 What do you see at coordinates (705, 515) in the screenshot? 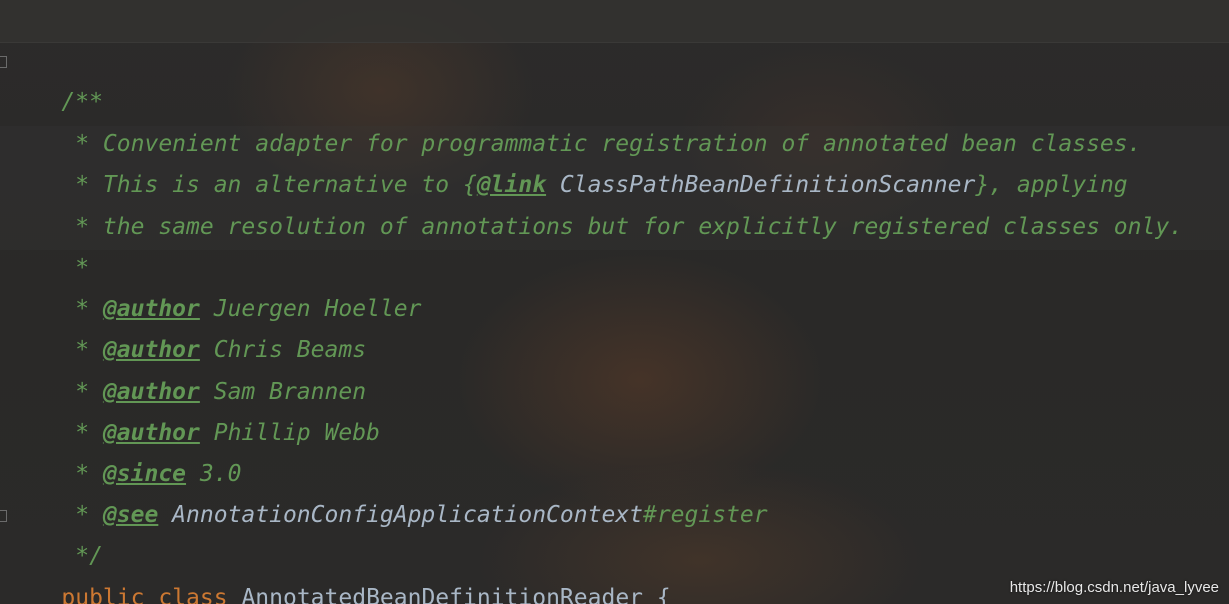
I see `doc-see-member: #register` at bounding box center [705, 515].